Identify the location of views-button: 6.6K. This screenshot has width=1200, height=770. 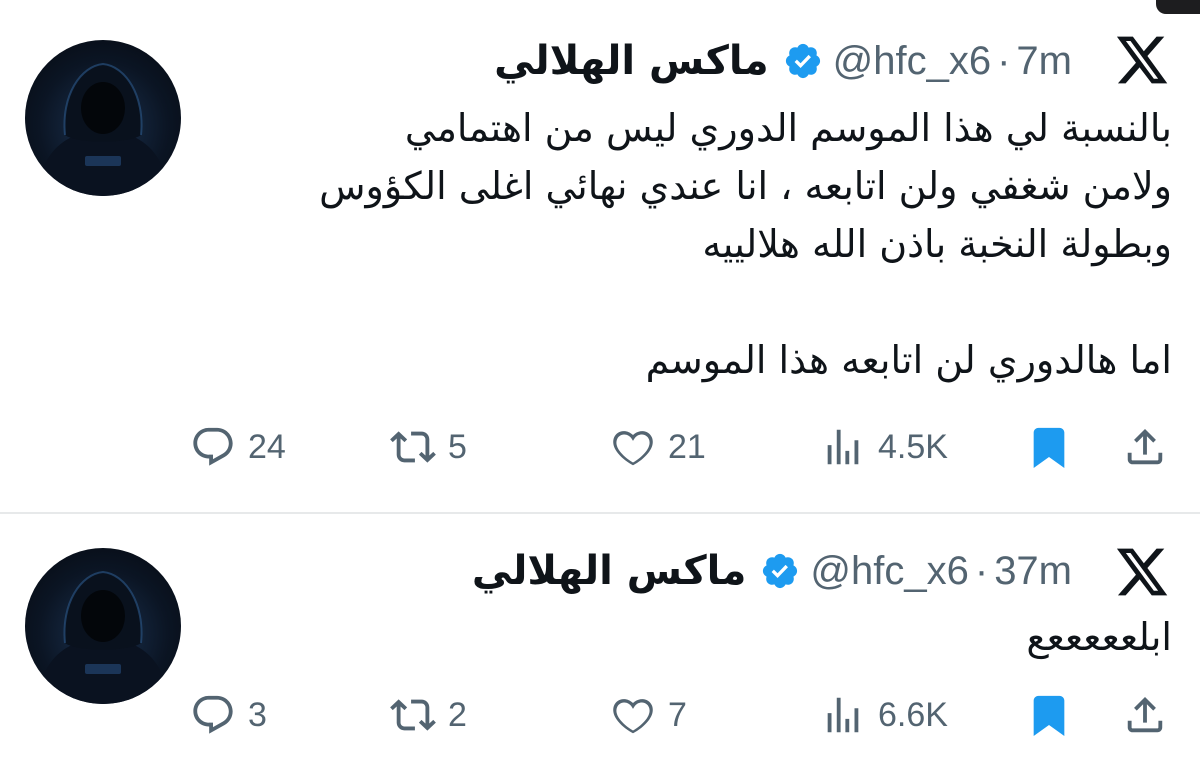
(884, 715).